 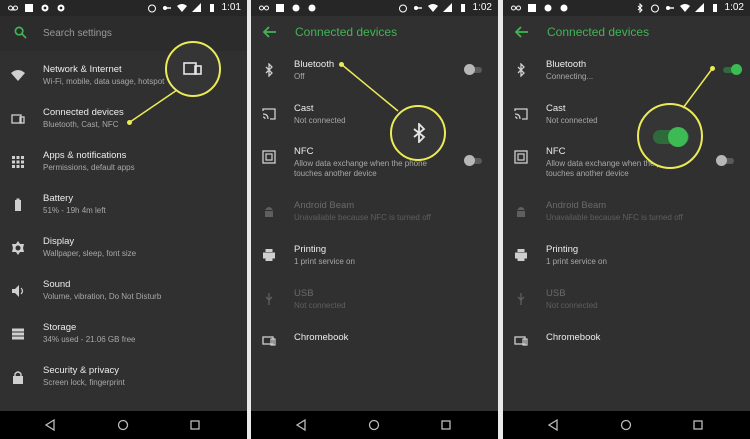 What do you see at coordinates (18, 291) in the screenshot?
I see `volume-icon` at bounding box center [18, 291].